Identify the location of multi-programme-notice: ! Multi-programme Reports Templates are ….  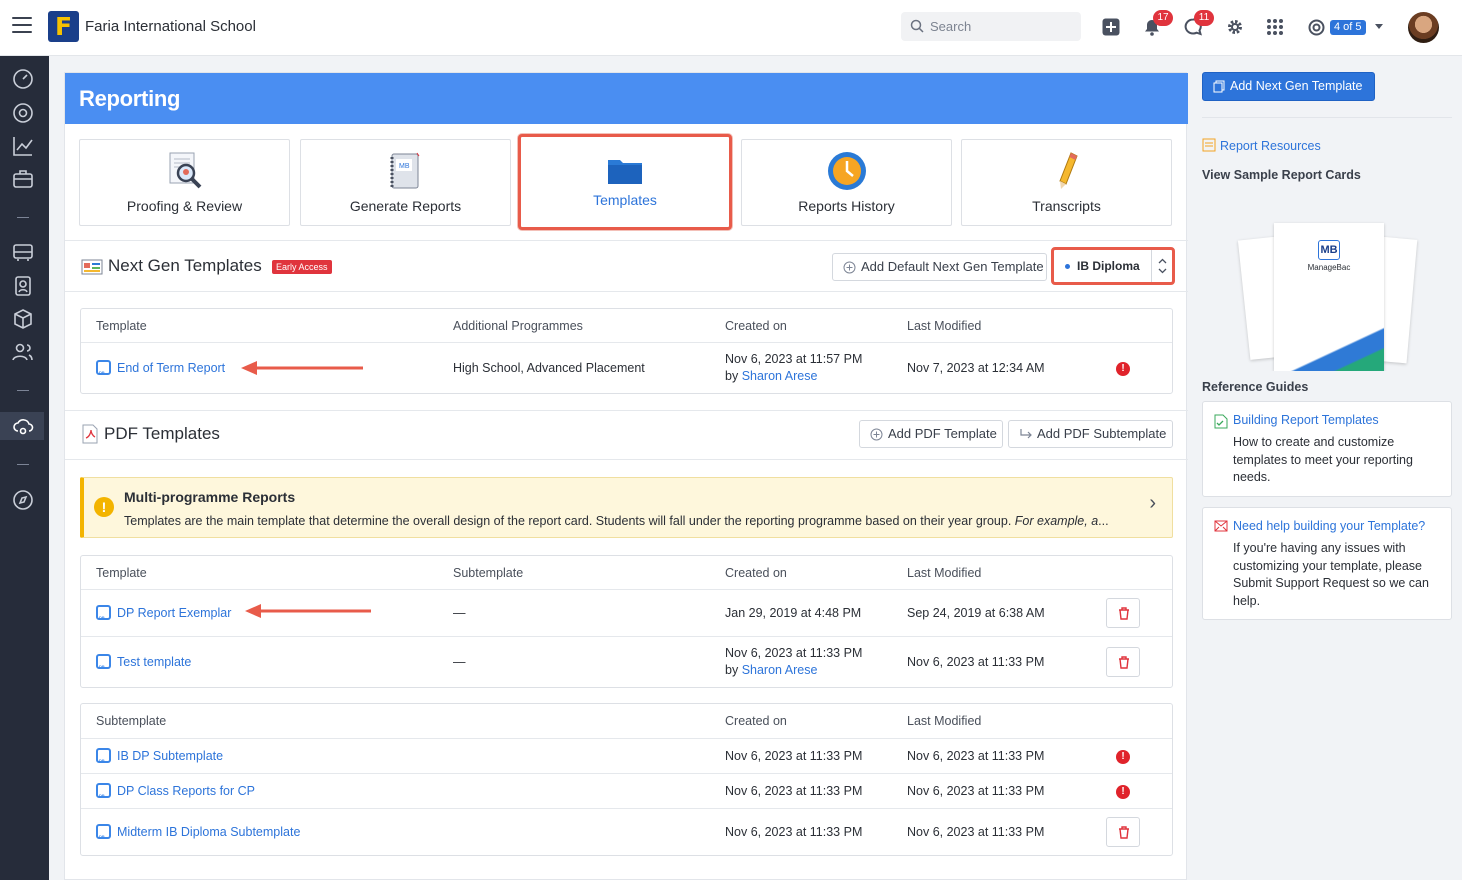
(626, 507).